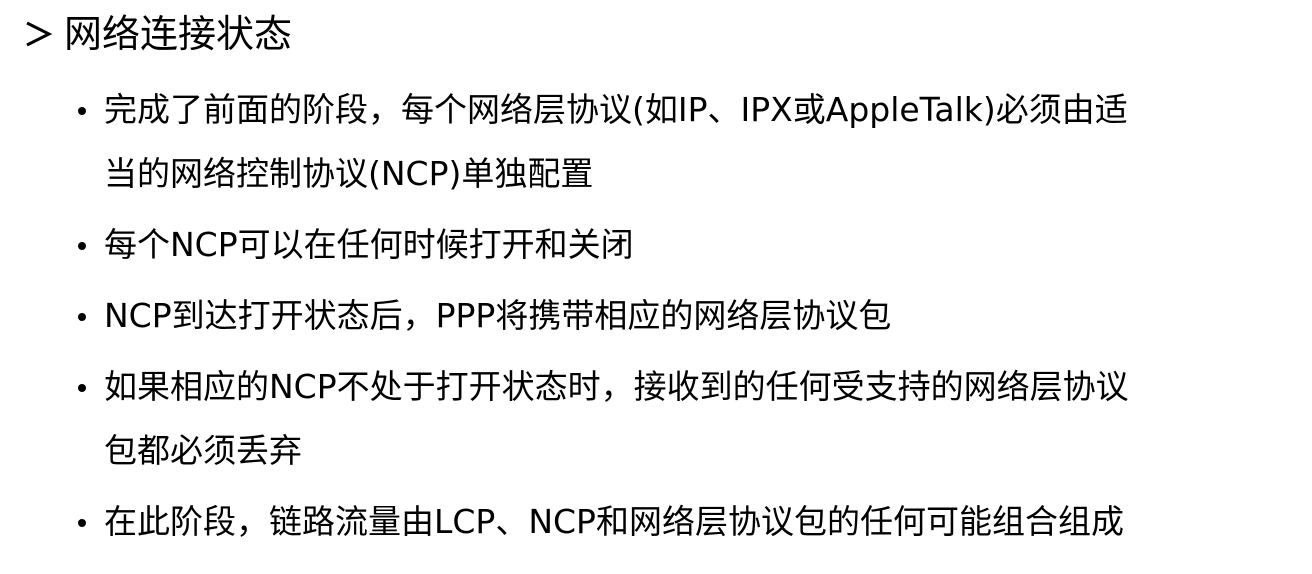 Image resolution: width=1312 pixels, height=574 pixels. I want to click on bullet-line: 包都必须丢弃, so click(203, 450).